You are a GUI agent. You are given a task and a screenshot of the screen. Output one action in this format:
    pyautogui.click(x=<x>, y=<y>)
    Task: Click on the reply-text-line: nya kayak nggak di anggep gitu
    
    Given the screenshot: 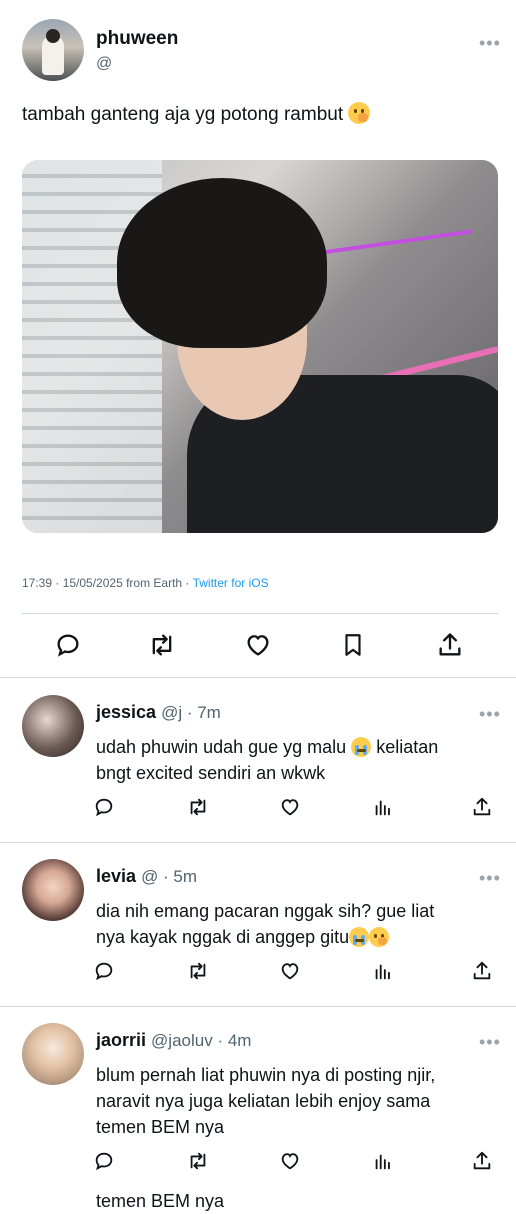 What is the action you would take?
    pyautogui.click(x=223, y=937)
    